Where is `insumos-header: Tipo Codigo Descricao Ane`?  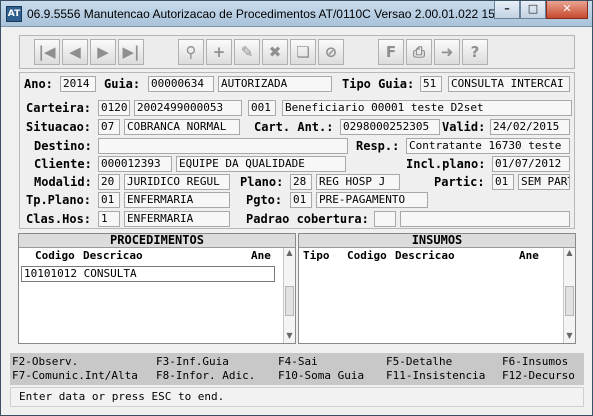
insumos-header: Tipo Codigo Descricao Ane is located at coordinates (437, 255).